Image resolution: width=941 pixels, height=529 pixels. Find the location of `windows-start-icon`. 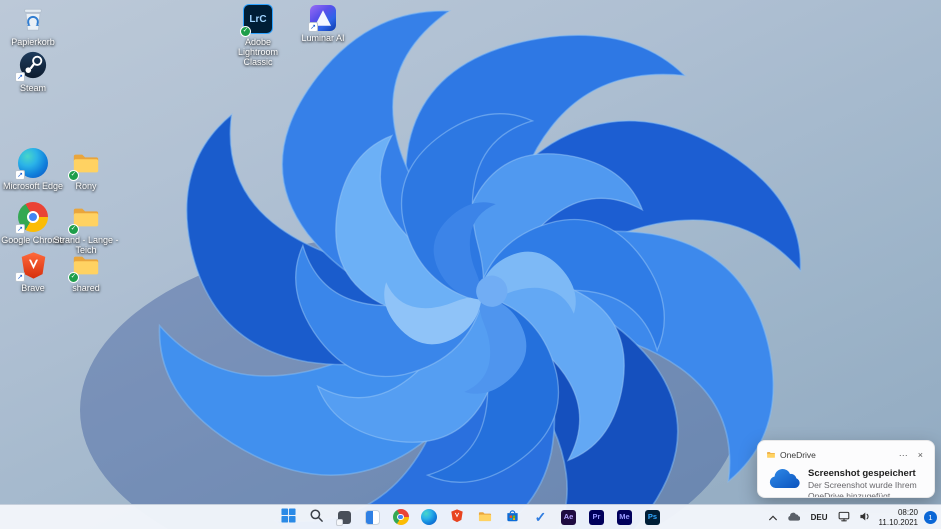

windows-start-icon is located at coordinates (288, 517).